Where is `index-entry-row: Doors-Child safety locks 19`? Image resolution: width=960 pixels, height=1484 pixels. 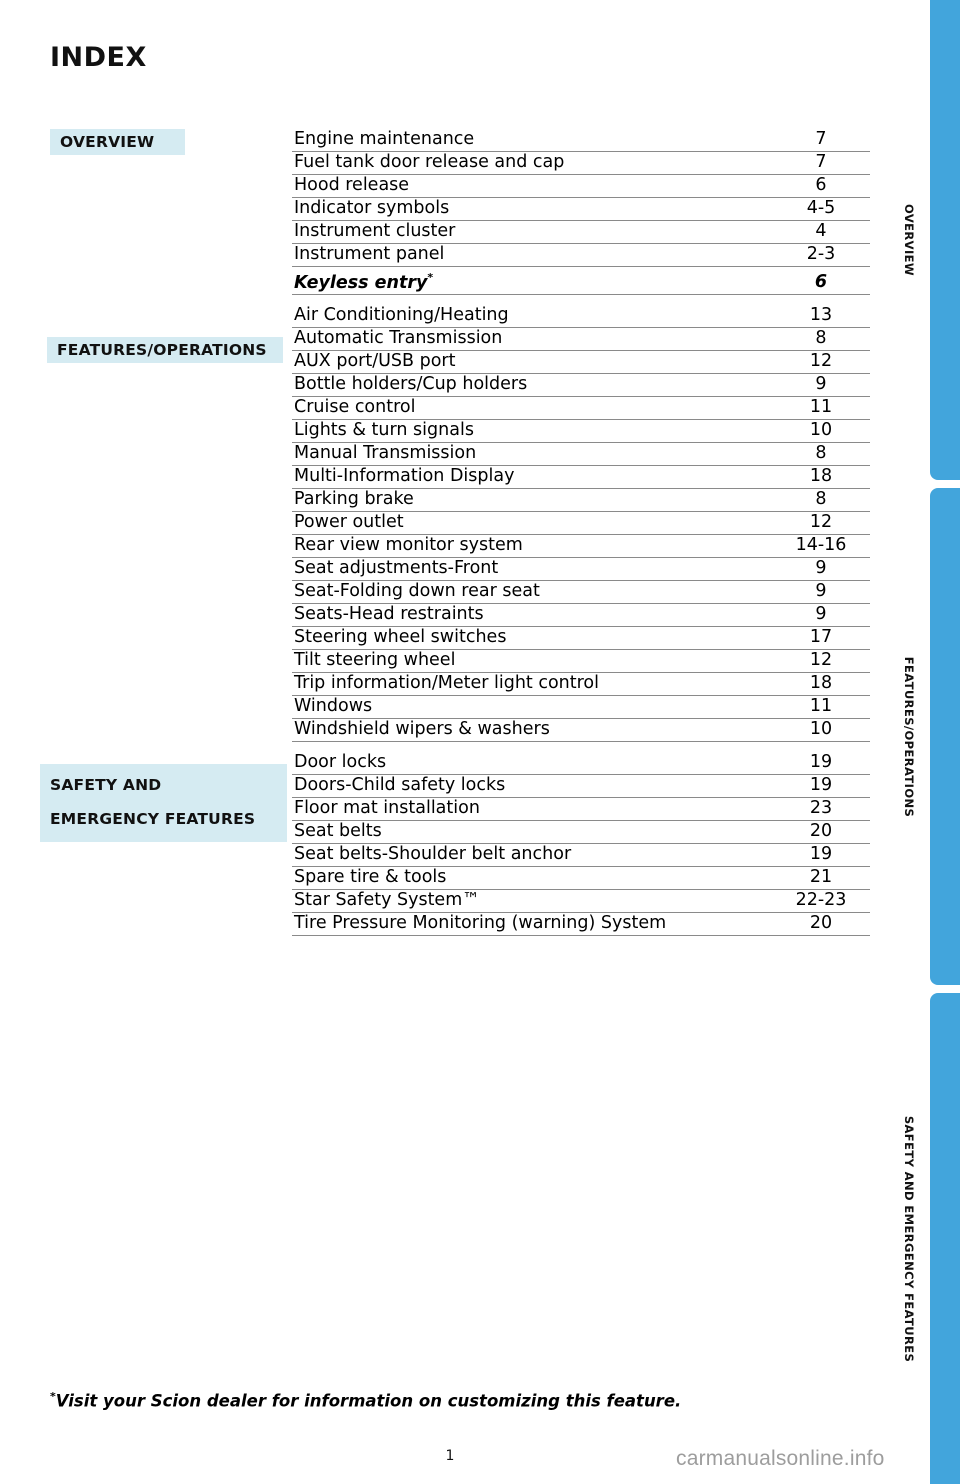
index-entry-row: Doors-Child safety locks 19 is located at coordinates (581, 786).